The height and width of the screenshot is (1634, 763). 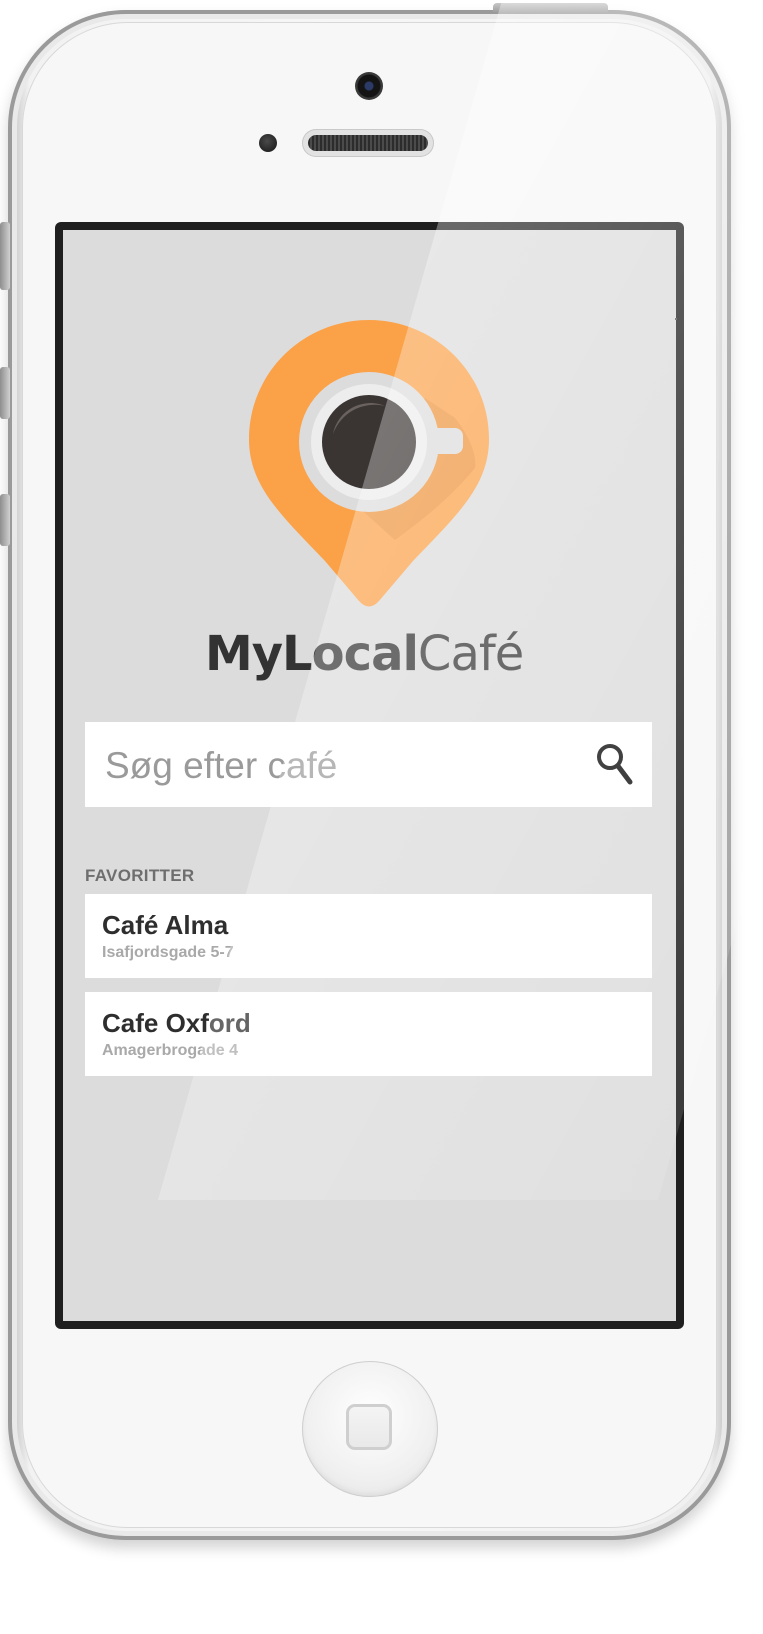 I want to click on favorite-name: Café Alma, so click(x=165, y=925).